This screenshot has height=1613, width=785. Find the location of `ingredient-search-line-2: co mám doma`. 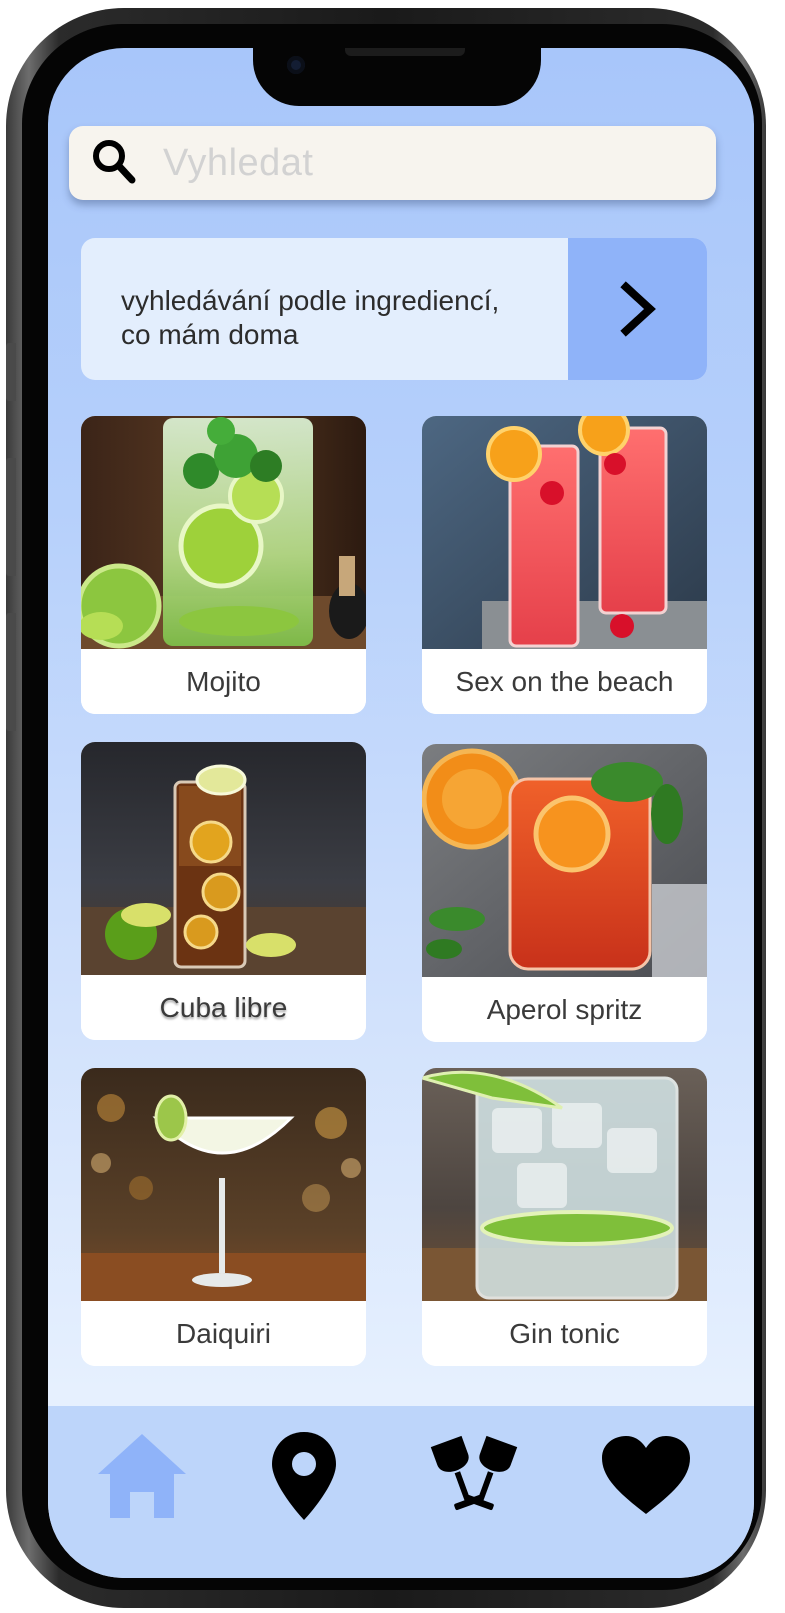

ingredient-search-line-2: co mám doma is located at coordinates (210, 334).